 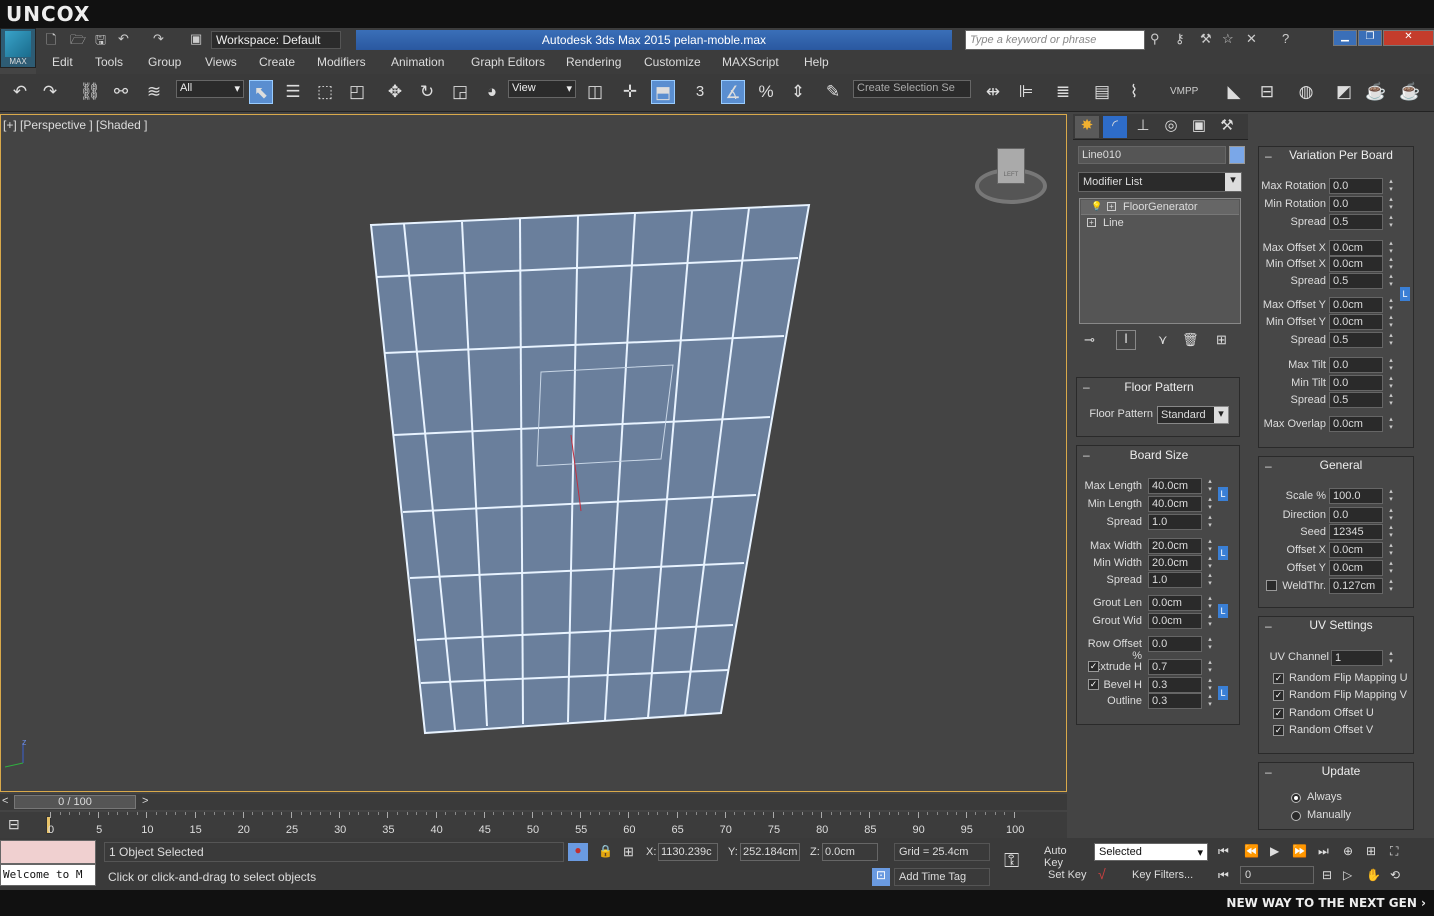 I want to click on menu-tools: Tools, so click(x=109, y=62).